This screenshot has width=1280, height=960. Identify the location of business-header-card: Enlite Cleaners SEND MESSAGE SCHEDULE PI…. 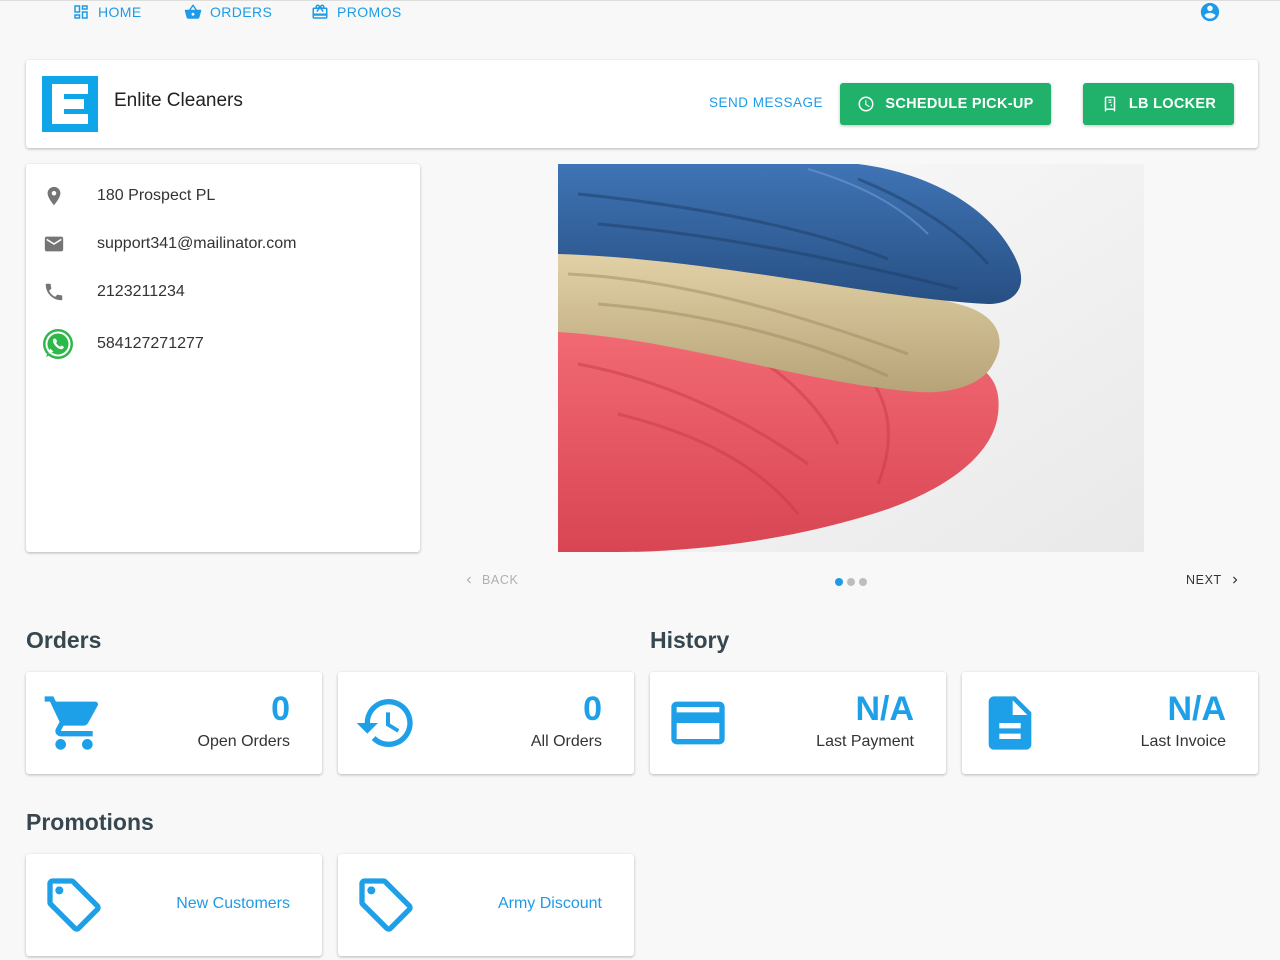
(642, 104).